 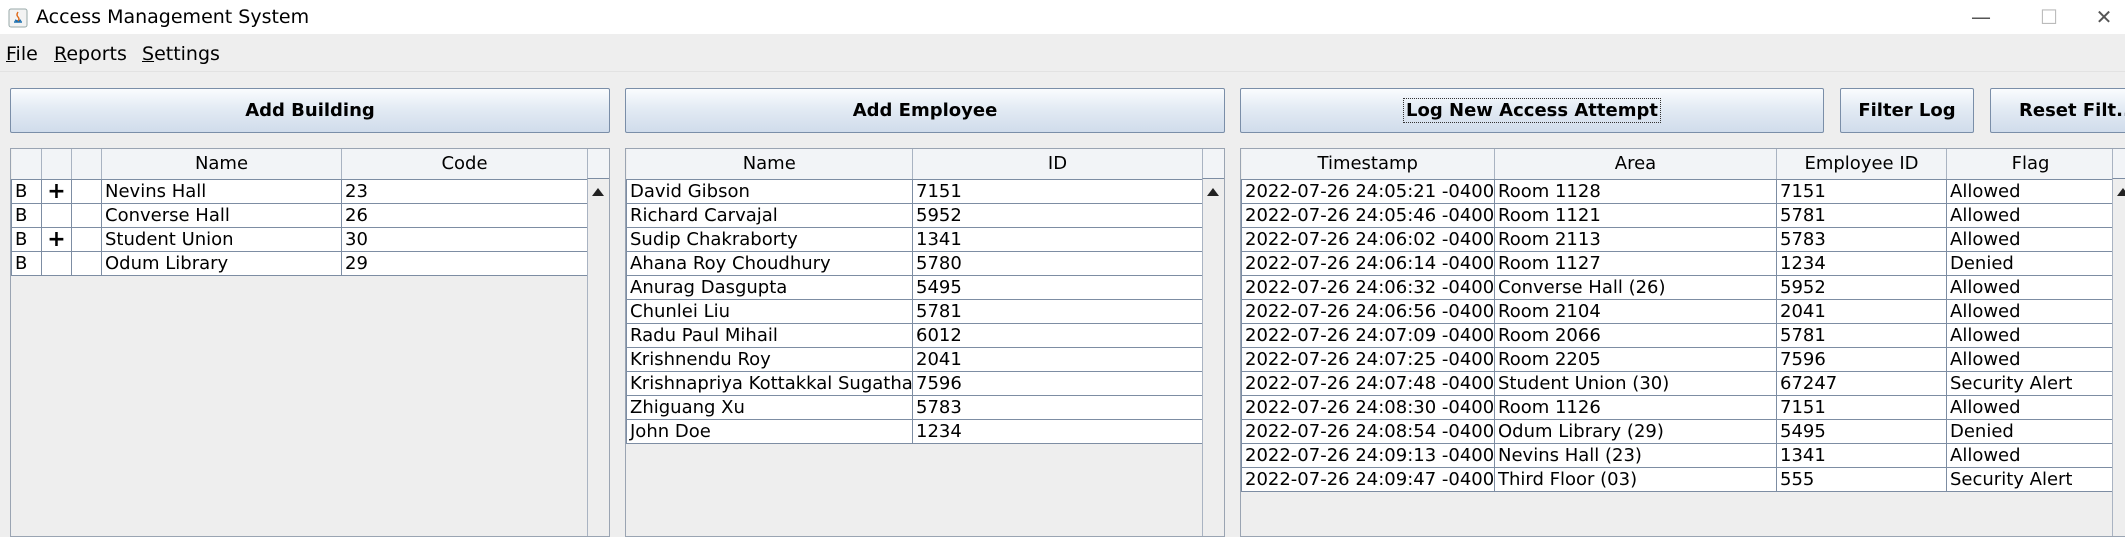 What do you see at coordinates (1861, 455) in the screenshot?
I see `cell-employee-id: 1341` at bounding box center [1861, 455].